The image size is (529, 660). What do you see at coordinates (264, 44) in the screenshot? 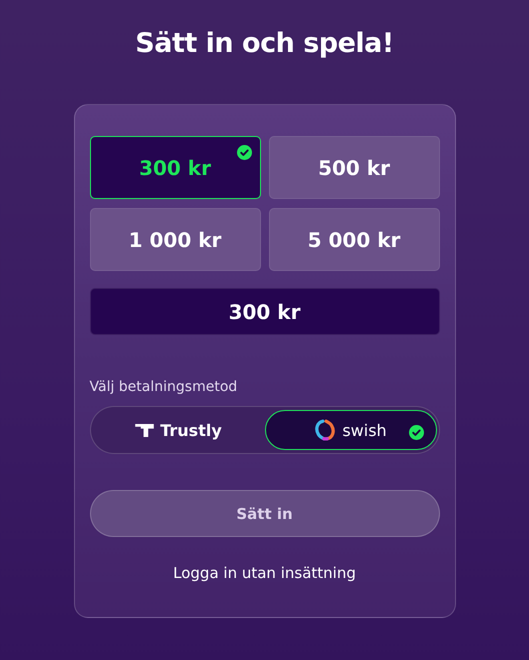
I see `page-title: Sätt in och spela!` at bounding box center [264, 44].